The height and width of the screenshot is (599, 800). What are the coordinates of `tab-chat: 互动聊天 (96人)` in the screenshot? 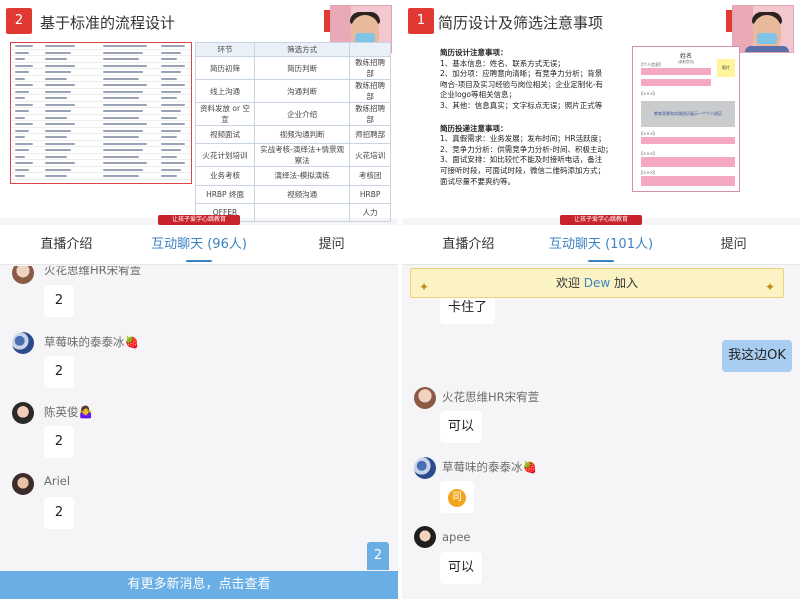 It's located at (199, 244).